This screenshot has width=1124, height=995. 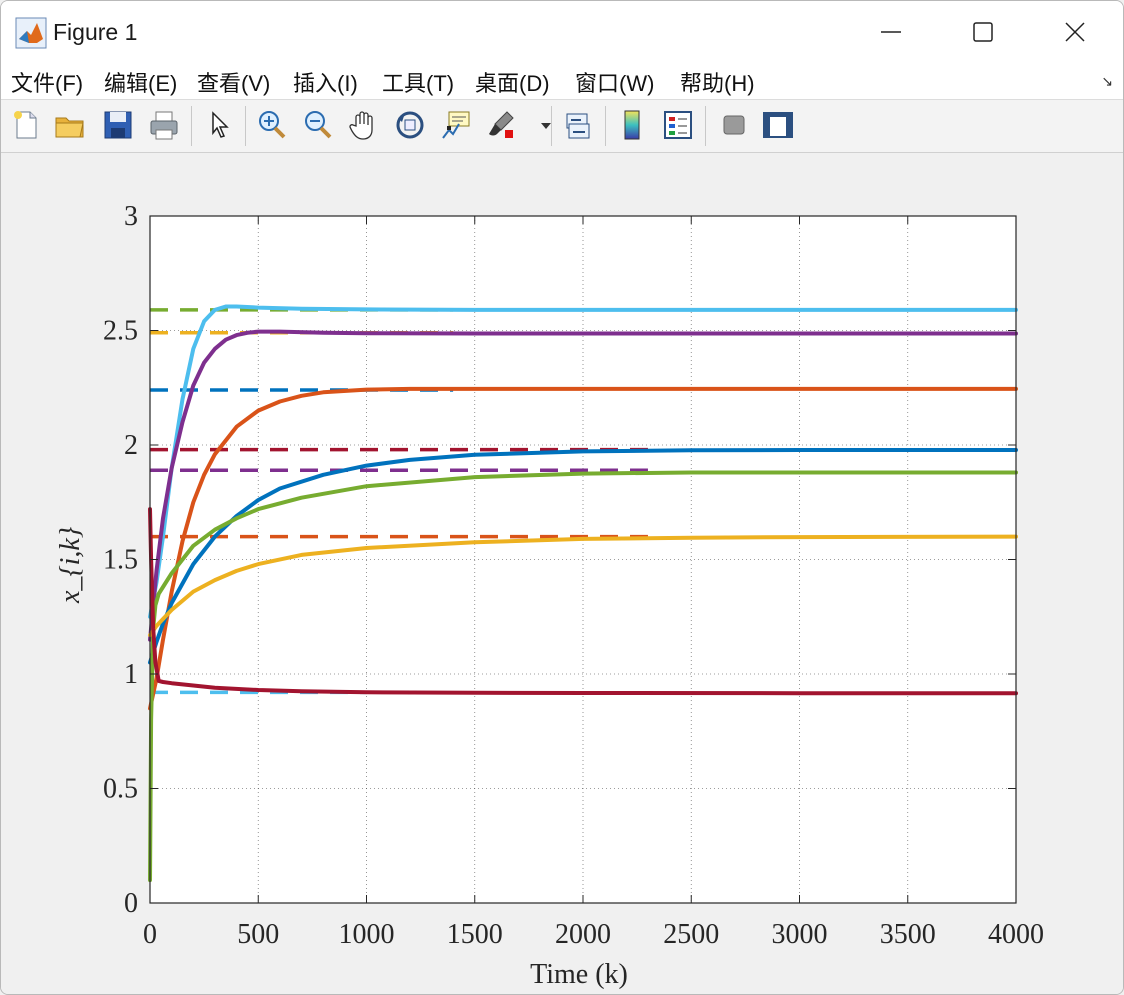 What do you see at coordinates (512, 82) in the screenshot?
I see `menu-desktop: 桌面(D)` at bounding box center [512, 82].